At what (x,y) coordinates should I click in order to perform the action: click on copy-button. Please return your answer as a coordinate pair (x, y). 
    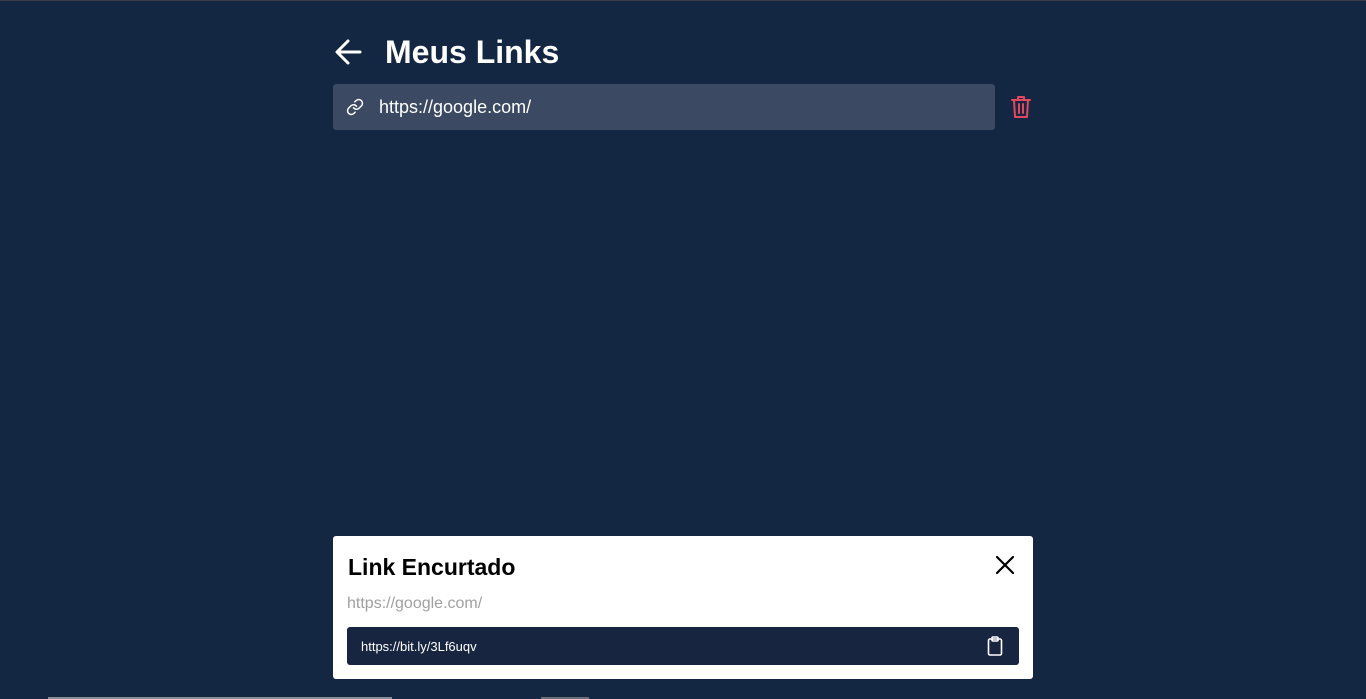
    Looking at the image, I should click on (995, 646).